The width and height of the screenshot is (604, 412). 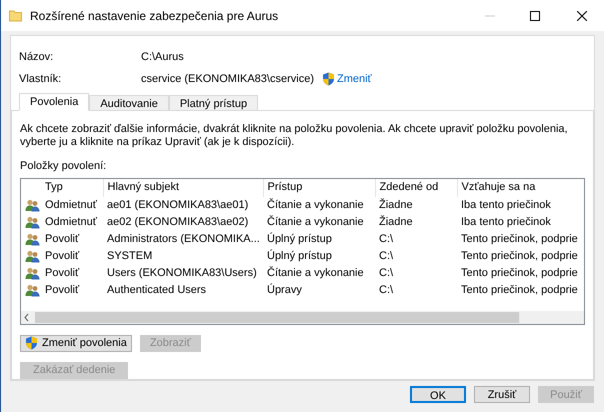 I want to click on table-cell-text: ae02 (EKONOMIKA83\ae02), so click(x=178, y=222).